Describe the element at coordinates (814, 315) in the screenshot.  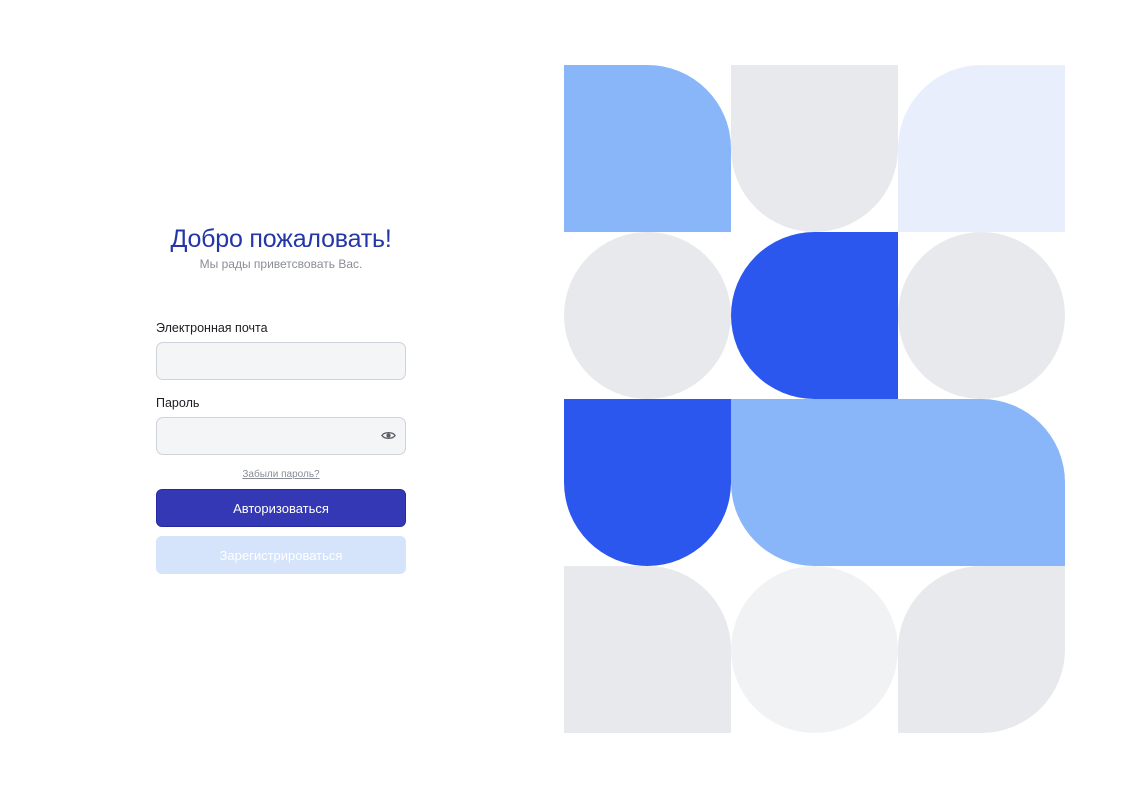
I see `pattern-tile-leaf-left` at that location.